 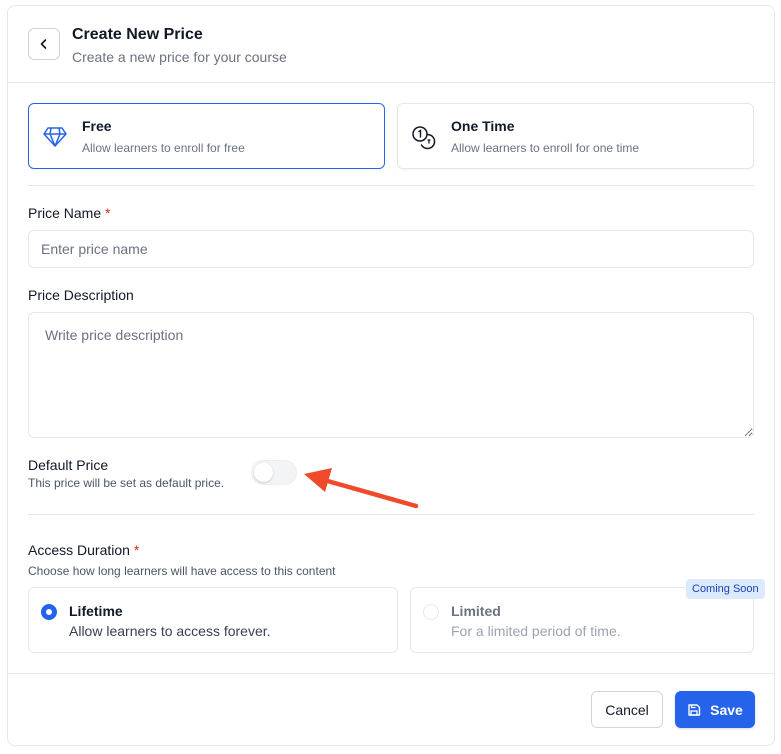 I want to click on back-button, so click(x=44, y=44).